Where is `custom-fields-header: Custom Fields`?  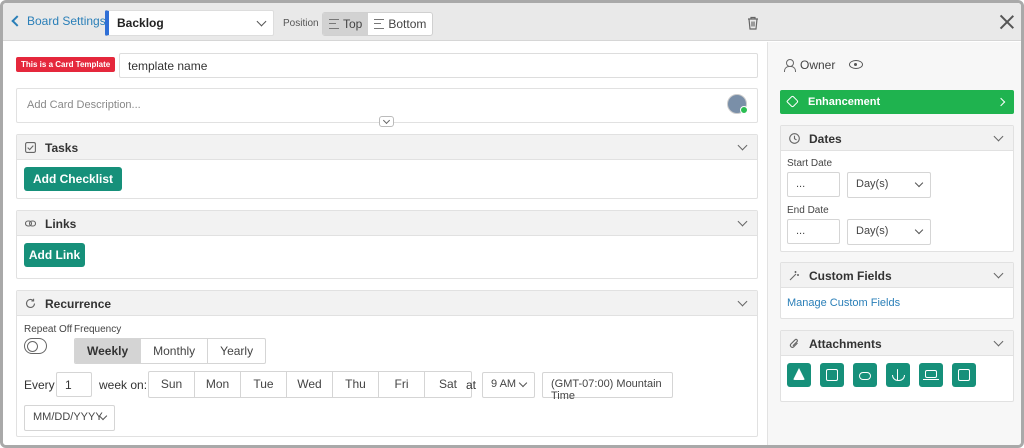 custom-fields-header: Custom Fields is located at coordinates (897, 275).